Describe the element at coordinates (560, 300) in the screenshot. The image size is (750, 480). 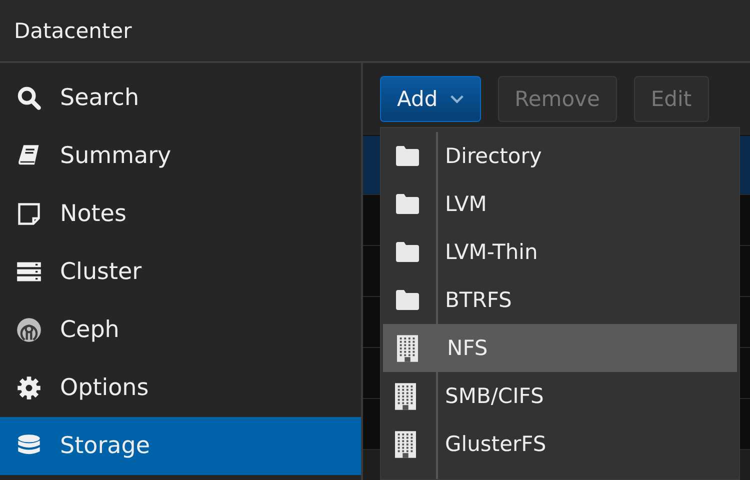
I see `menu-item: BTRFS` at that location.